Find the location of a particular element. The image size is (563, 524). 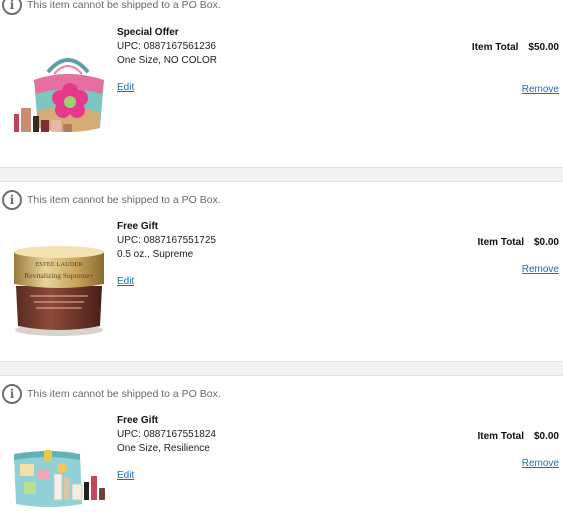

item-name: Special Offer is located at coordinates (148, 32).